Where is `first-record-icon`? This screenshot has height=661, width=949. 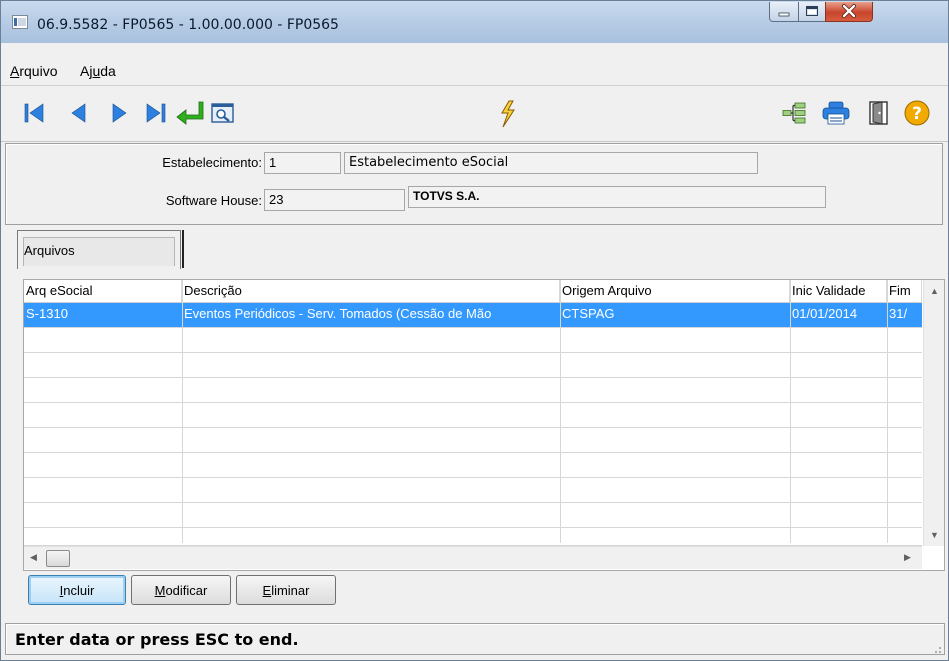 first-record-icon is located at coordinates (34, 113).